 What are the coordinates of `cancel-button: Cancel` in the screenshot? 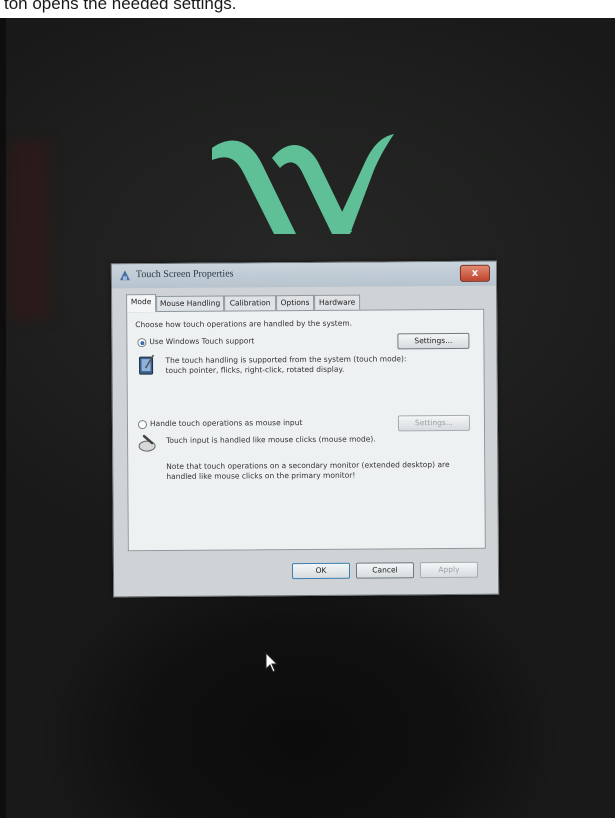 It's located at (385, 570).